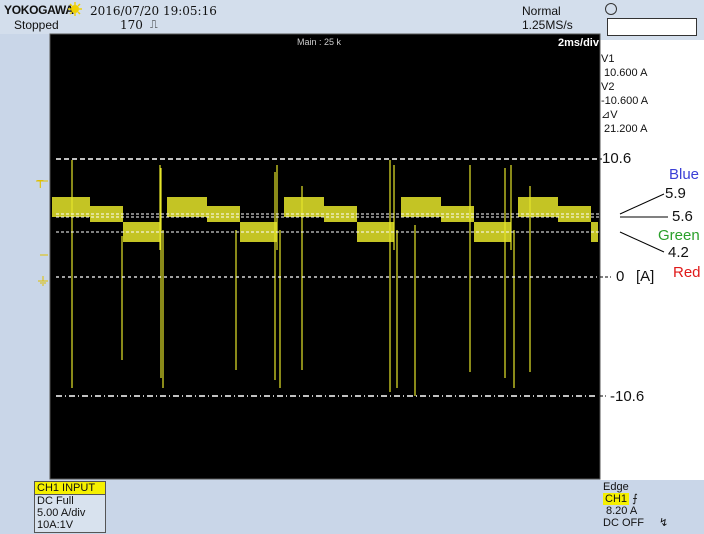 The height and width of the screenshot is (534, 704). Describe the element at coordinates (61, 513) in the screenshot. I see `ch1-vdiv: 5.00 A/div` at that location.